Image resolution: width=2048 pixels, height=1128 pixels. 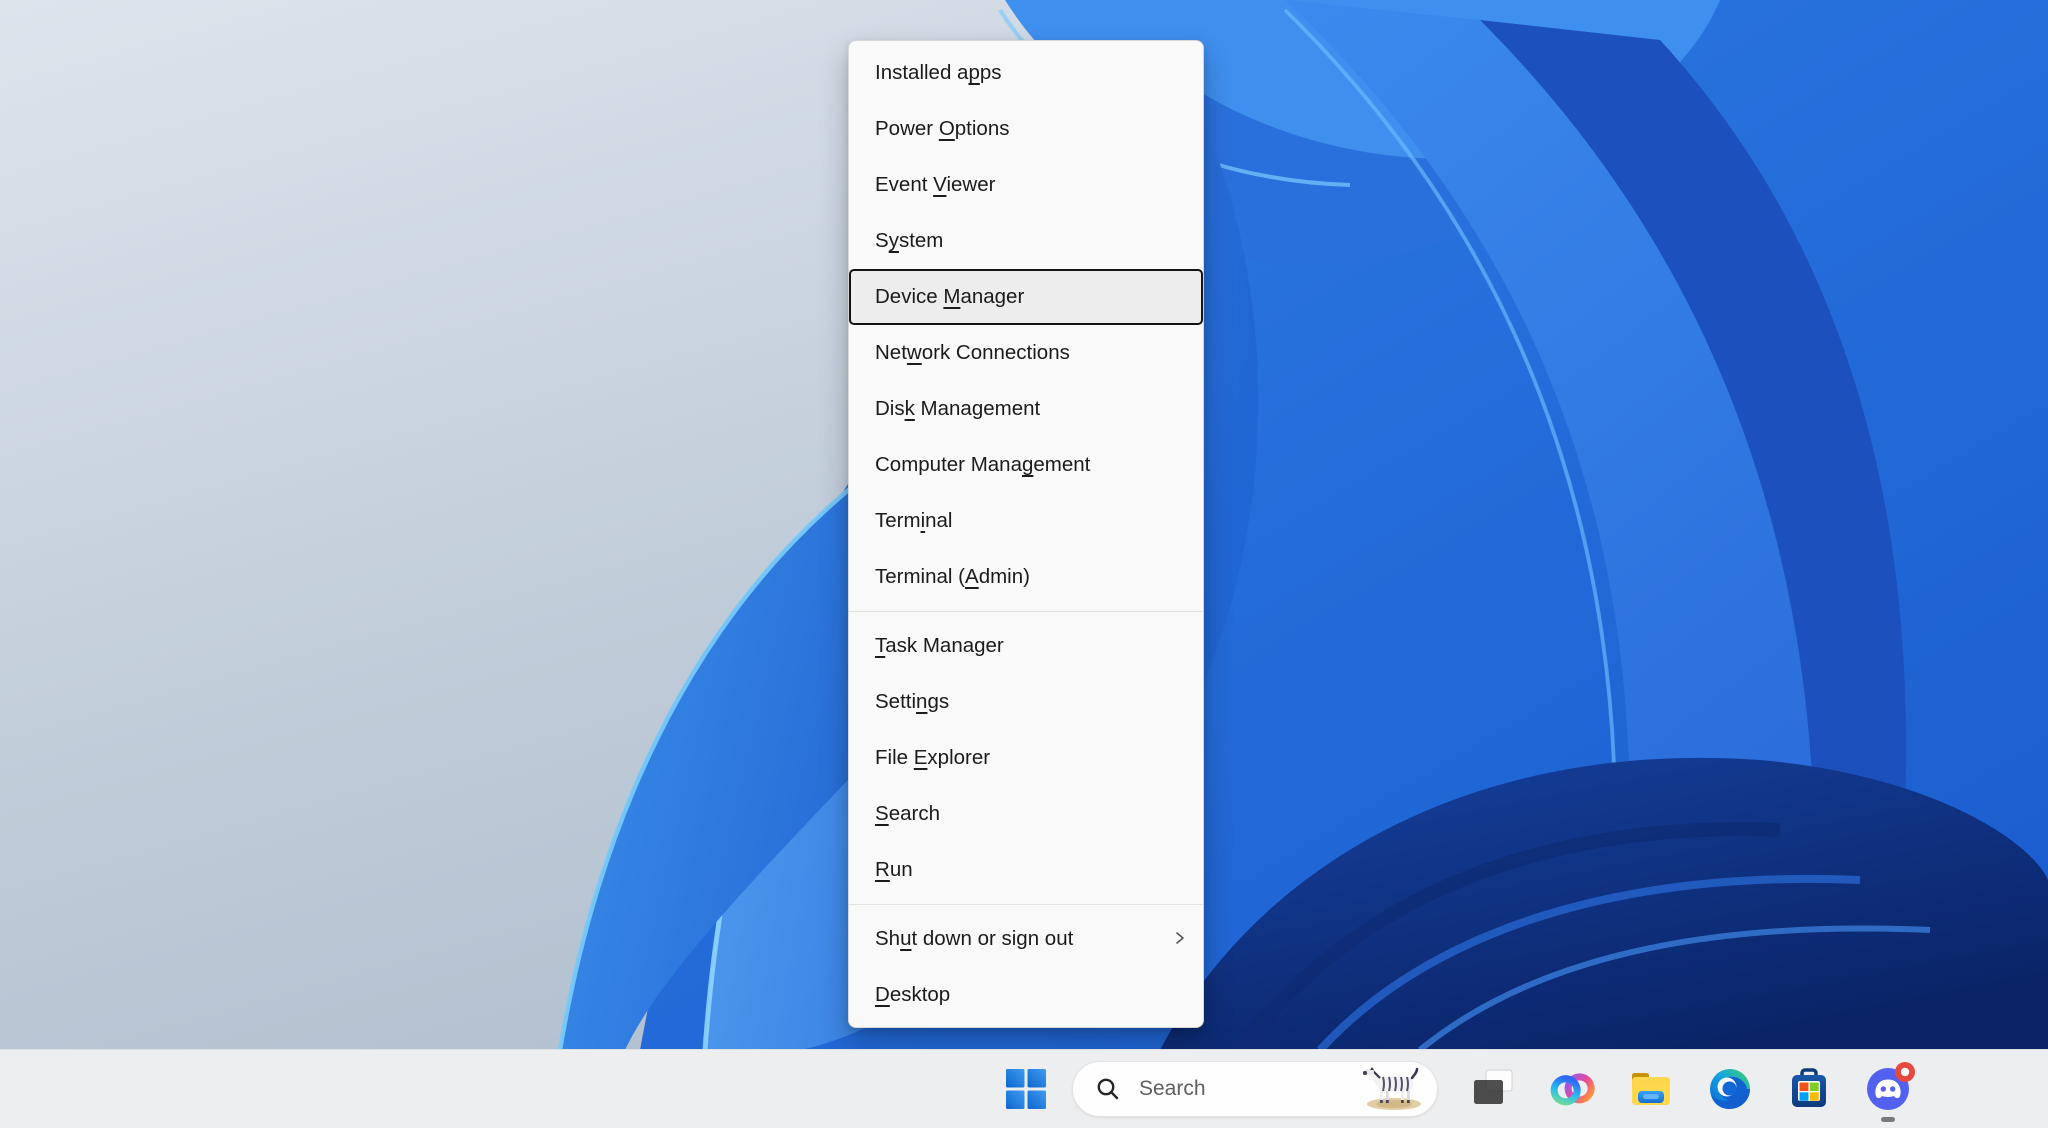 I want to click on zebra-icon, so click(x=1394, y=1087).